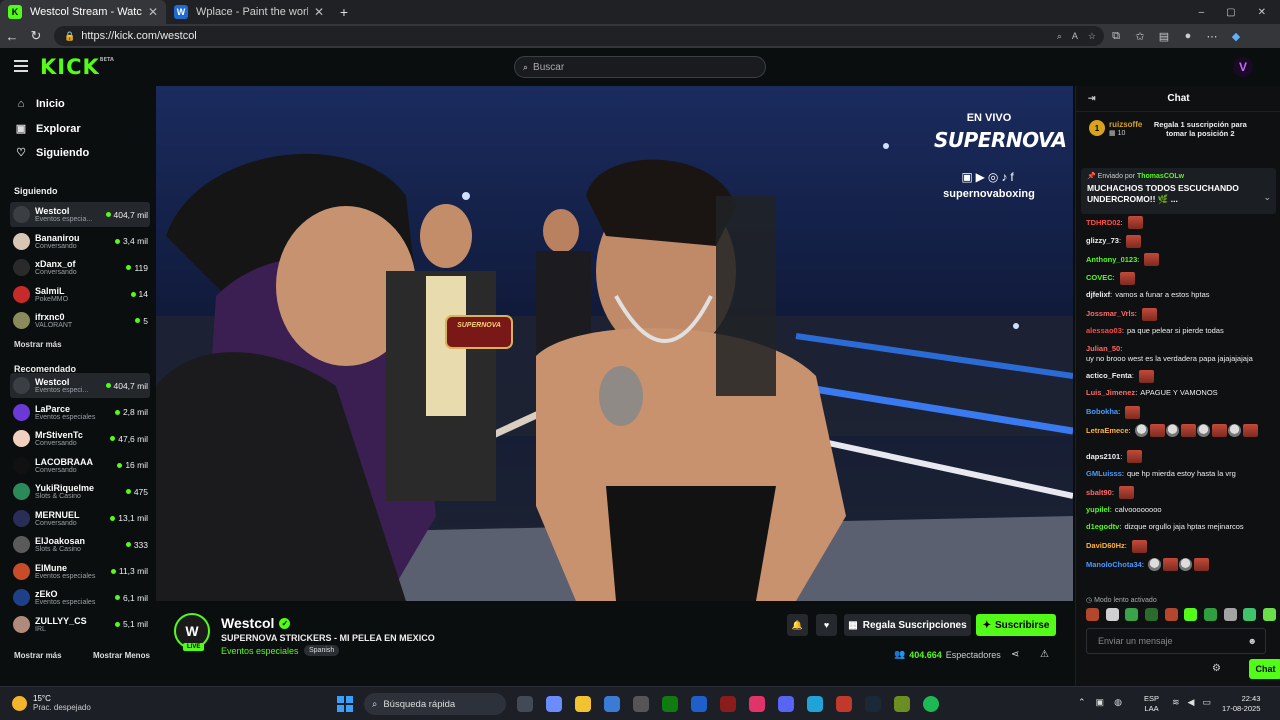 The height and width of the screenshot is (720, 1280). What do you see at coordinates (83, 12) in the screenshot?
I see `tab-westcol: K Westcol Stream - Watch Live ✕` at bounding box center [83, 12].